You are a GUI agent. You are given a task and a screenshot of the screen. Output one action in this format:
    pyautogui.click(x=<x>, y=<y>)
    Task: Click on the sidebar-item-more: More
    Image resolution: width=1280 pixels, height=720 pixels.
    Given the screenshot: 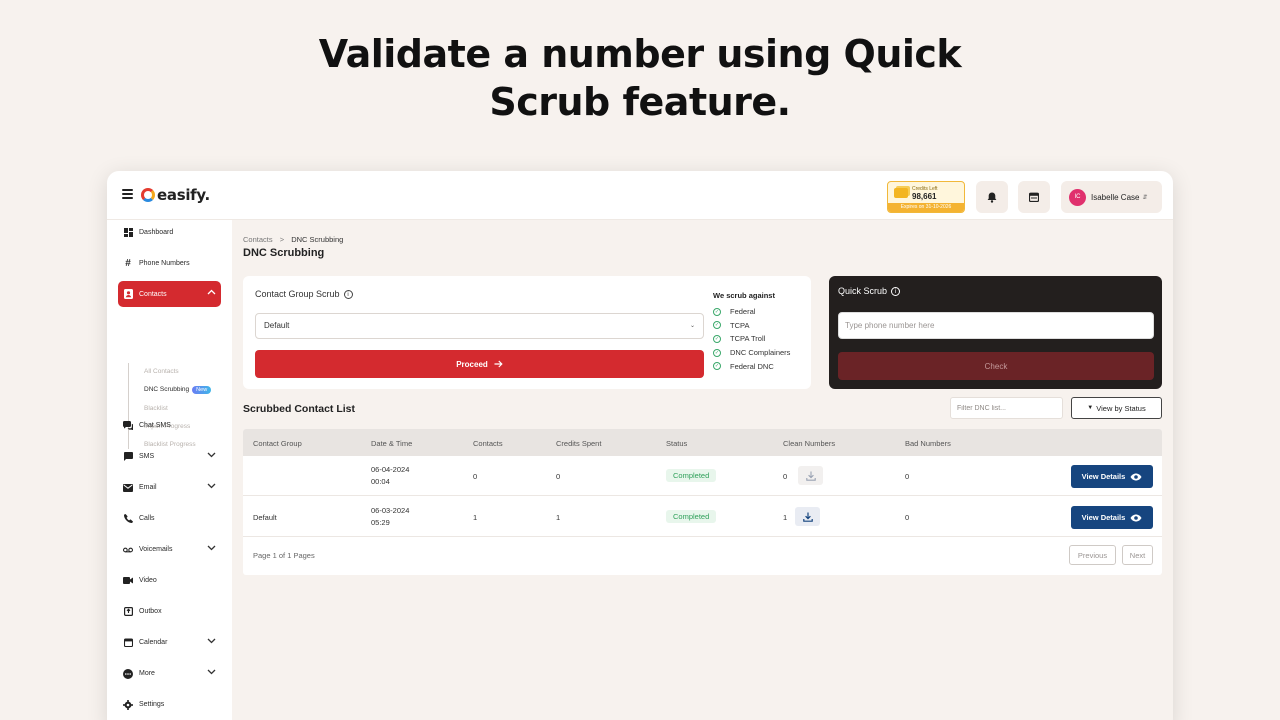 What is the action you would take?
    pyautogui.click(x=169, y=673)
    